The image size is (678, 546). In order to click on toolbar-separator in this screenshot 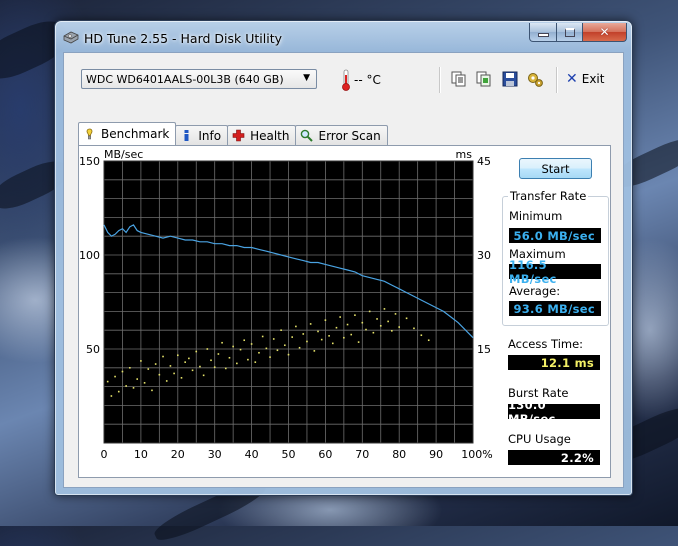, I will do `click(557, 80)`.